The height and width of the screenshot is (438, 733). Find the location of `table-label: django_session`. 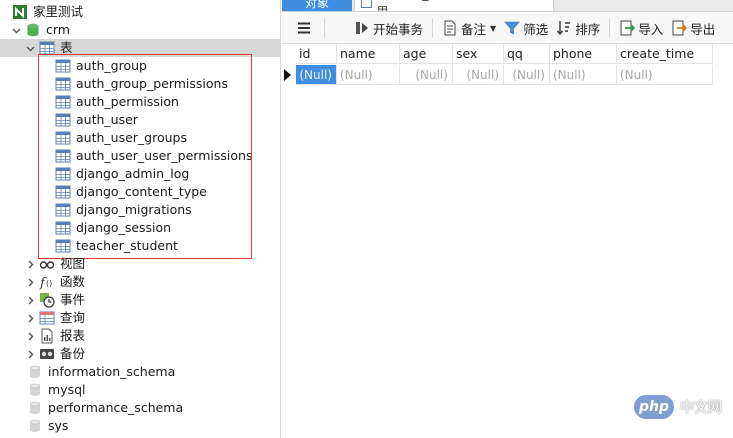

table-label: django_session is located at coordinates (124, 227).